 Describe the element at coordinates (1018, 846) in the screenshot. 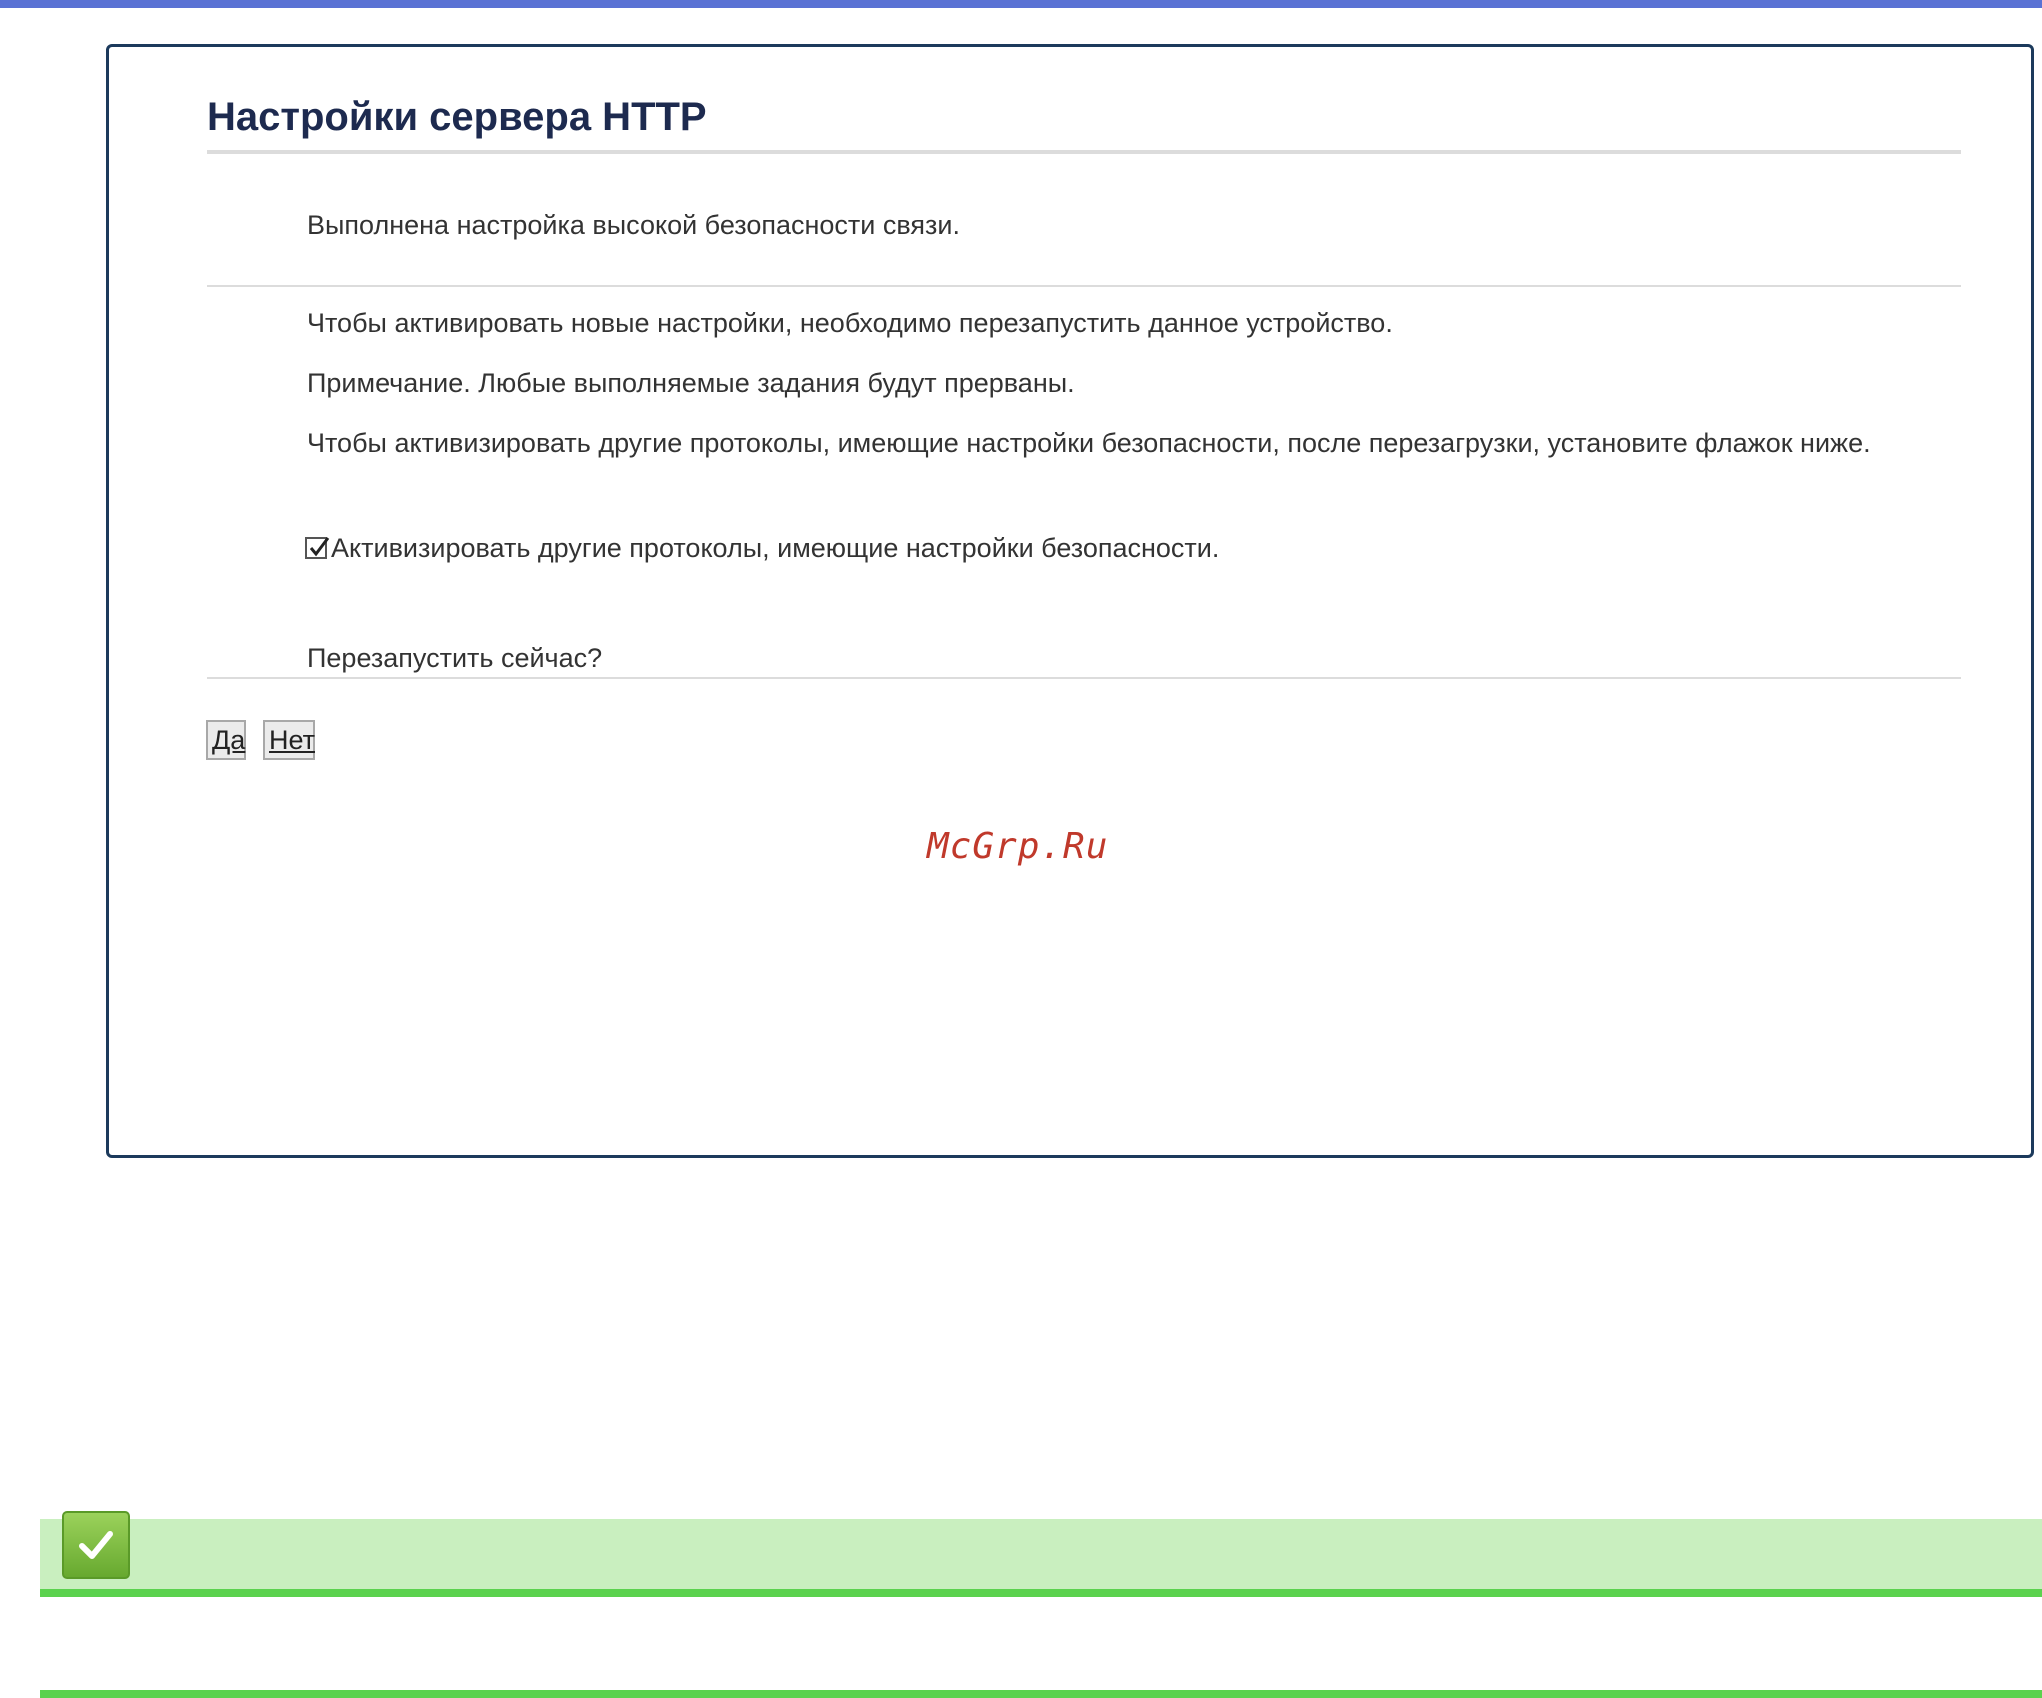

I see `watermark: McGrp.Ru` at that location.